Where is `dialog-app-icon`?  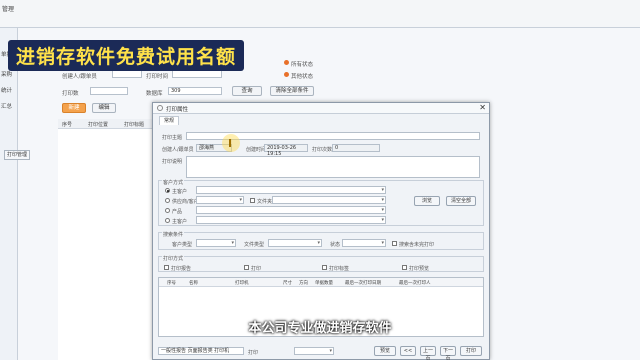
dialog-app-icon is located at coordinates (160, 108).